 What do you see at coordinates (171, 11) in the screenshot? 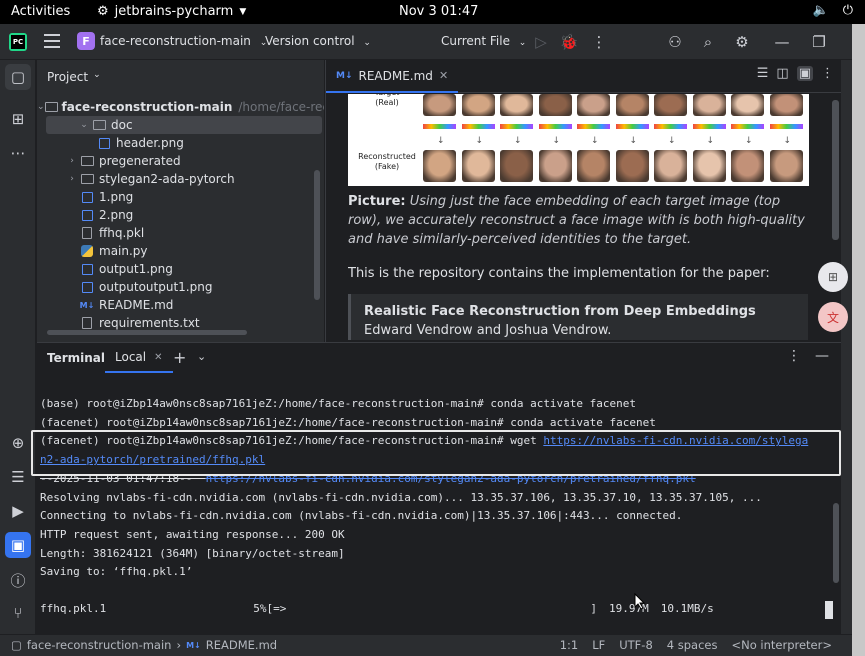
I see `app-menu: ⚙ jetbrains-pycharm ▼` at bounding box center [171, 11].